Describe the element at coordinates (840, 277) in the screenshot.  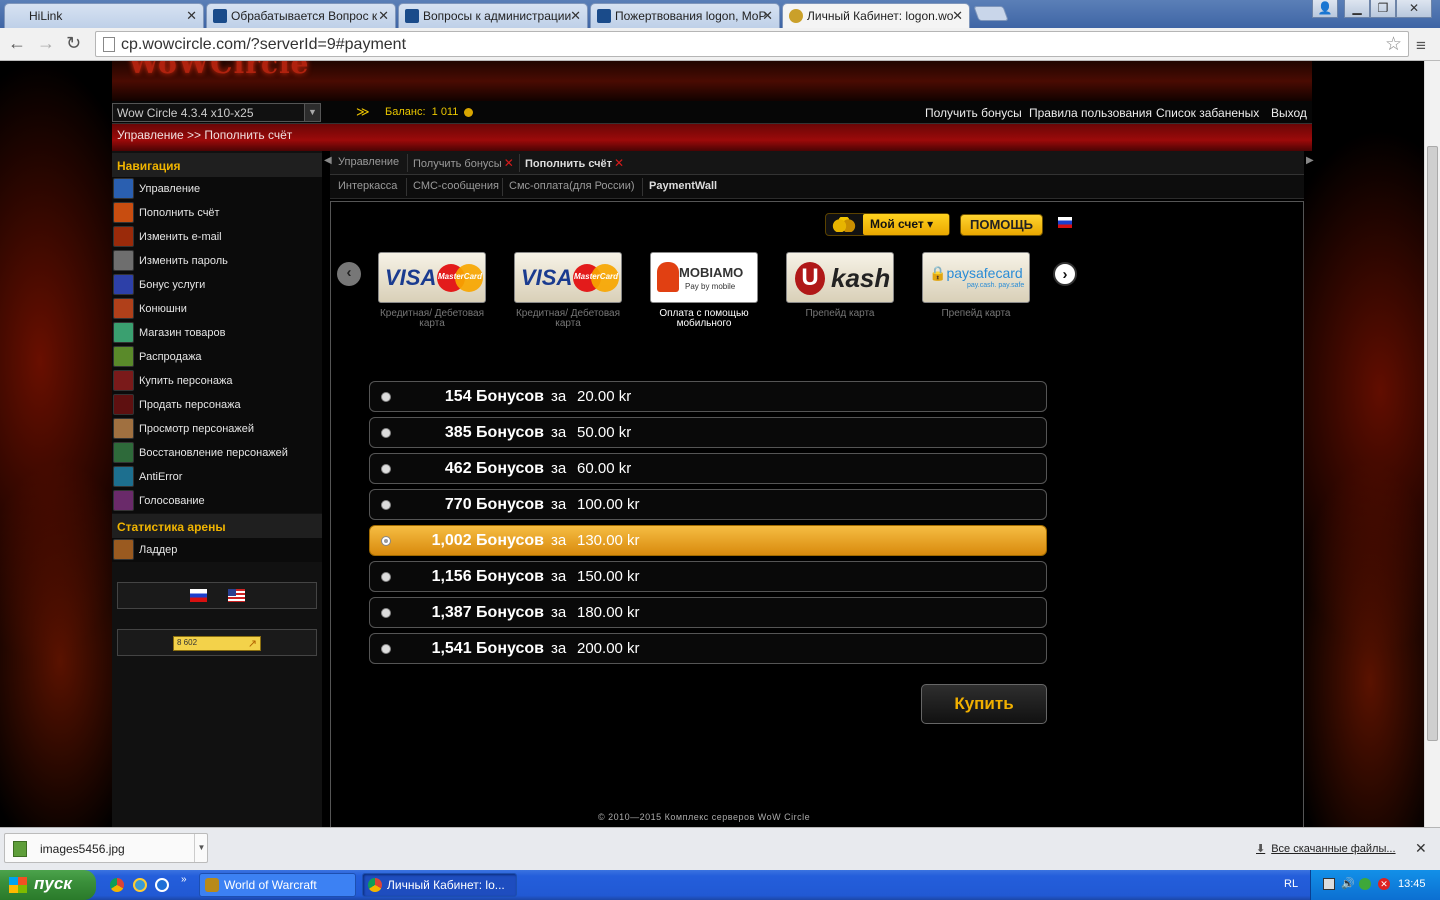
I see `method-ukash: U kash` at that location.